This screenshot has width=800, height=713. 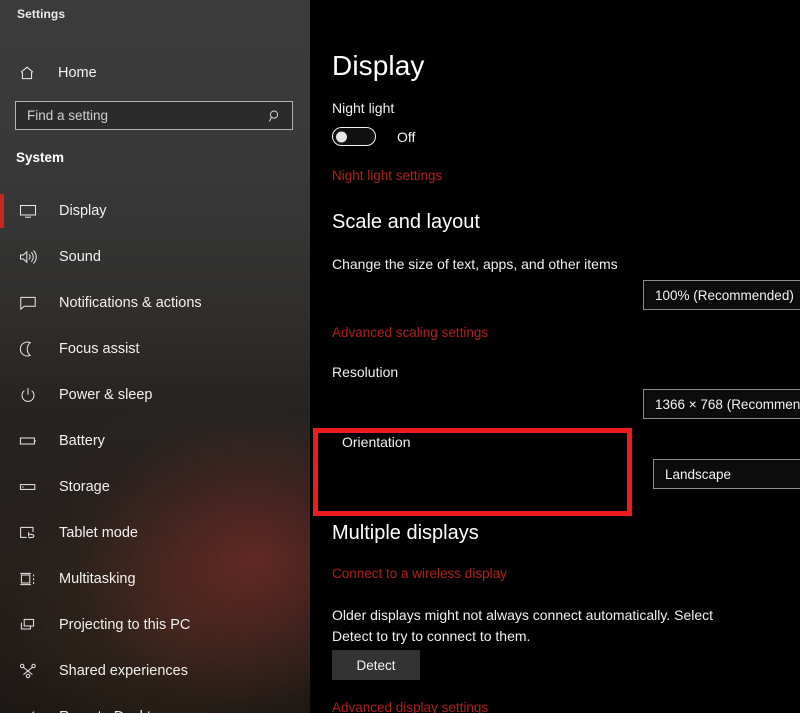 I want to click on page-title: Display, so click(x=378, y=65).